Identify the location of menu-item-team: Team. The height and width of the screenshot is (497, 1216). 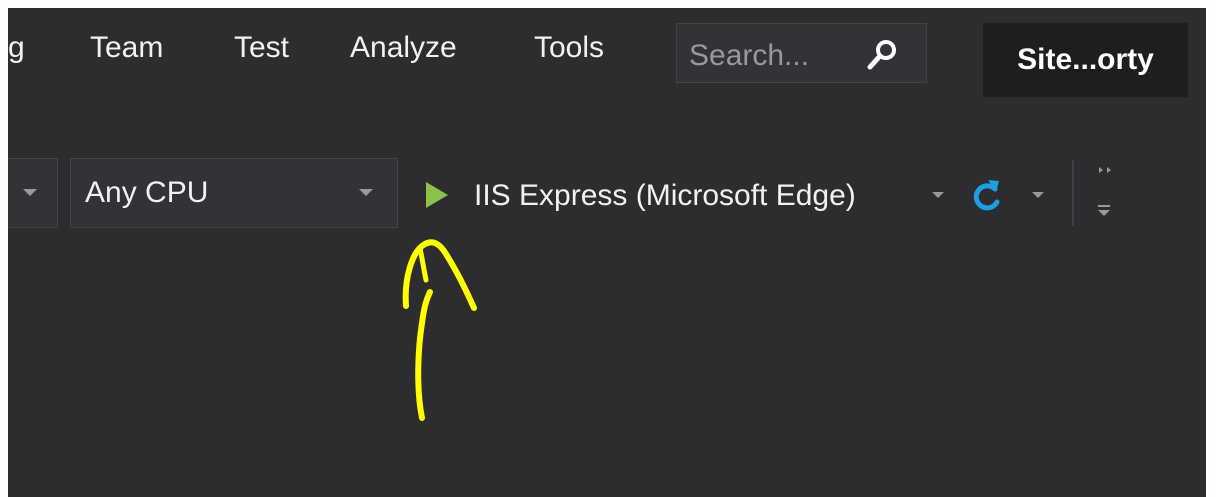
(126, 48).